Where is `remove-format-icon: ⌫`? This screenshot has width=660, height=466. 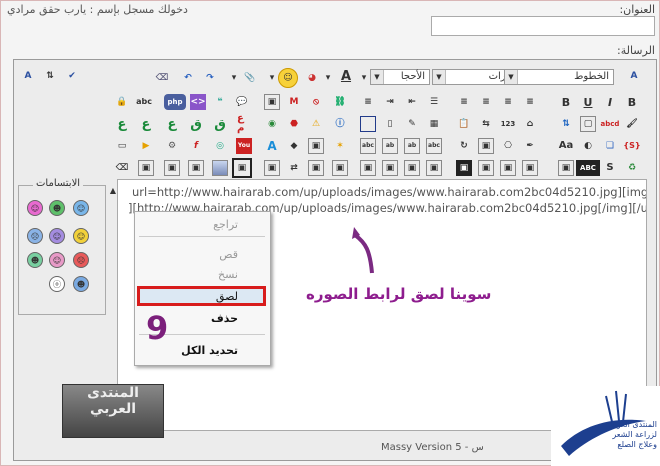
remove-format-icon: ⌫ is located at coordinates (162, 78).